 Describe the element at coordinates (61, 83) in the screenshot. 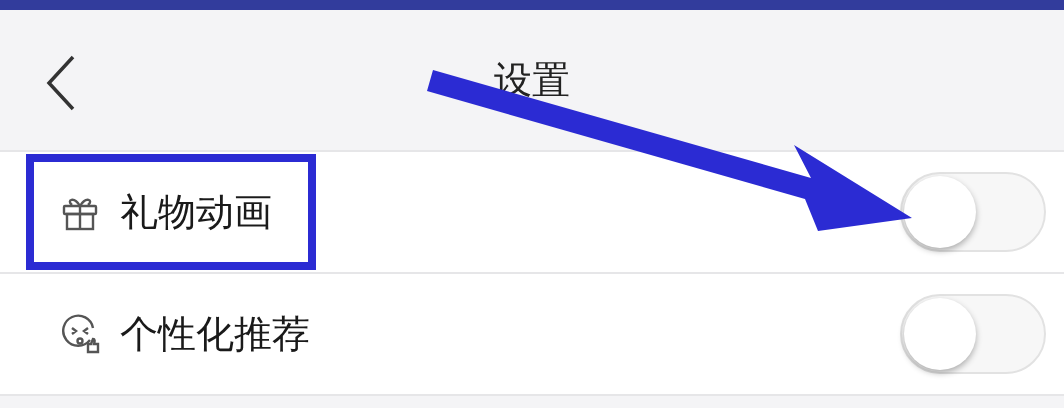

I see `back-icon` at that location.